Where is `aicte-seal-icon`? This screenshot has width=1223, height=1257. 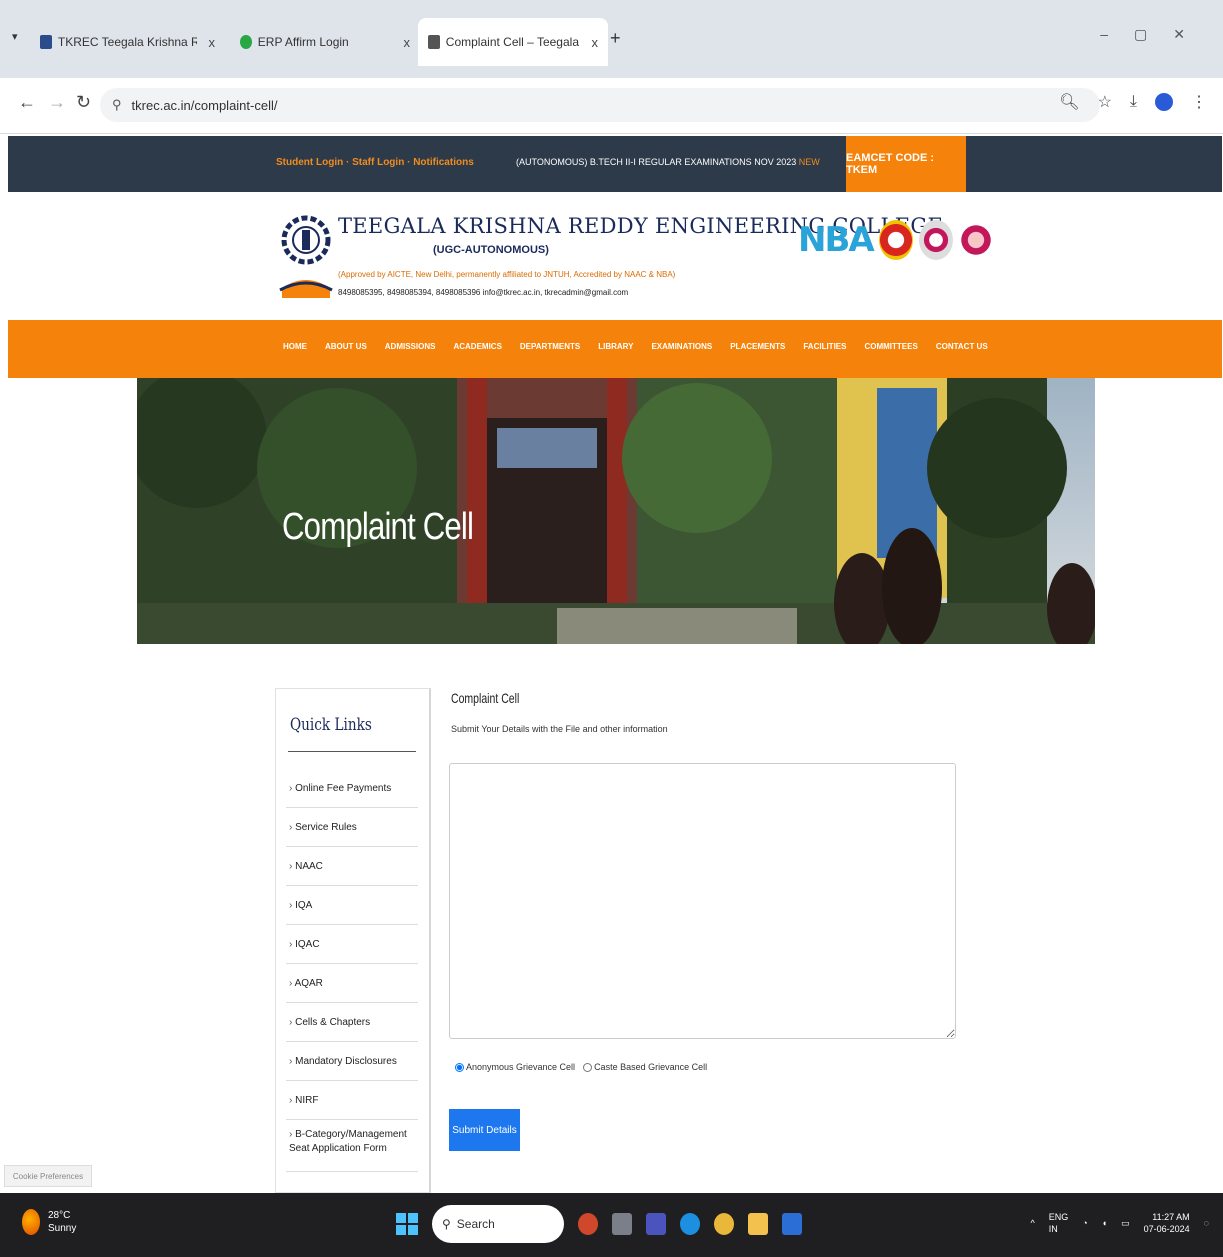
aicte-seal-icon is located at coordinates (935, 240).